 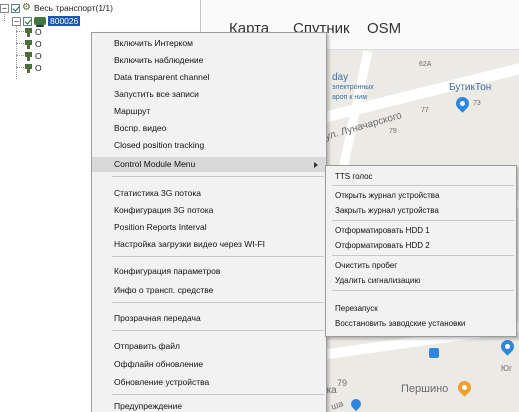 I want to click on tree-vehicle-label: 800026, so click(x=64, y=21).